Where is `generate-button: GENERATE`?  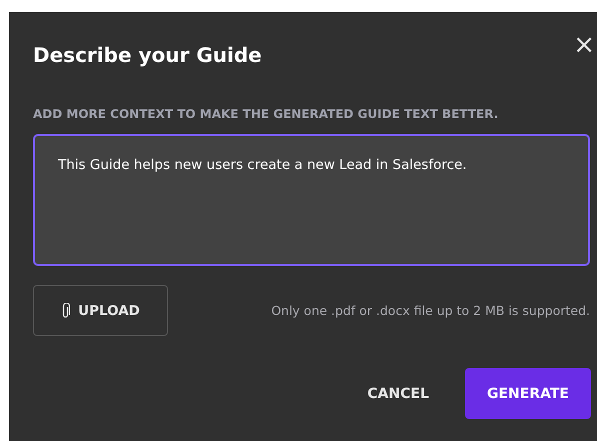
generate-button: GENERATE is located at coordinates (528, 393).